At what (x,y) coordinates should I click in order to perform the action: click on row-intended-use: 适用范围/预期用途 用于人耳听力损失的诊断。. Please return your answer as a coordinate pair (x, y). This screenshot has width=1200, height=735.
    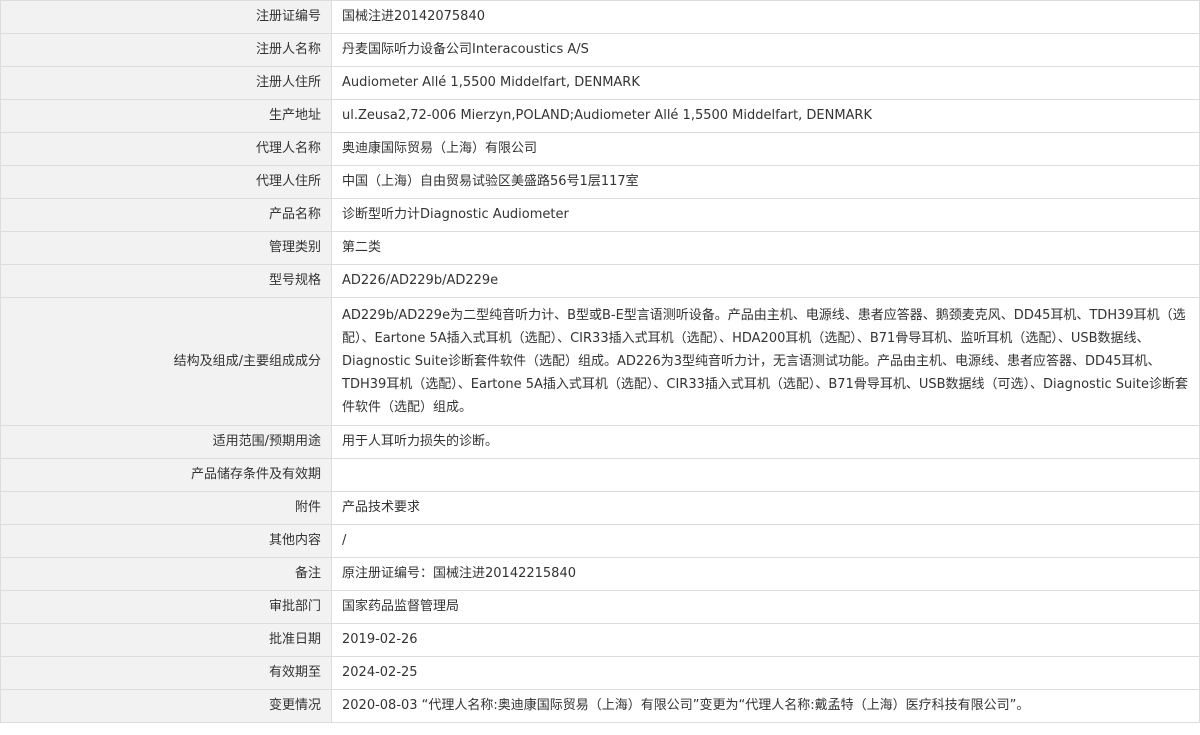
    Looking at the image, I should click on (600, 442).